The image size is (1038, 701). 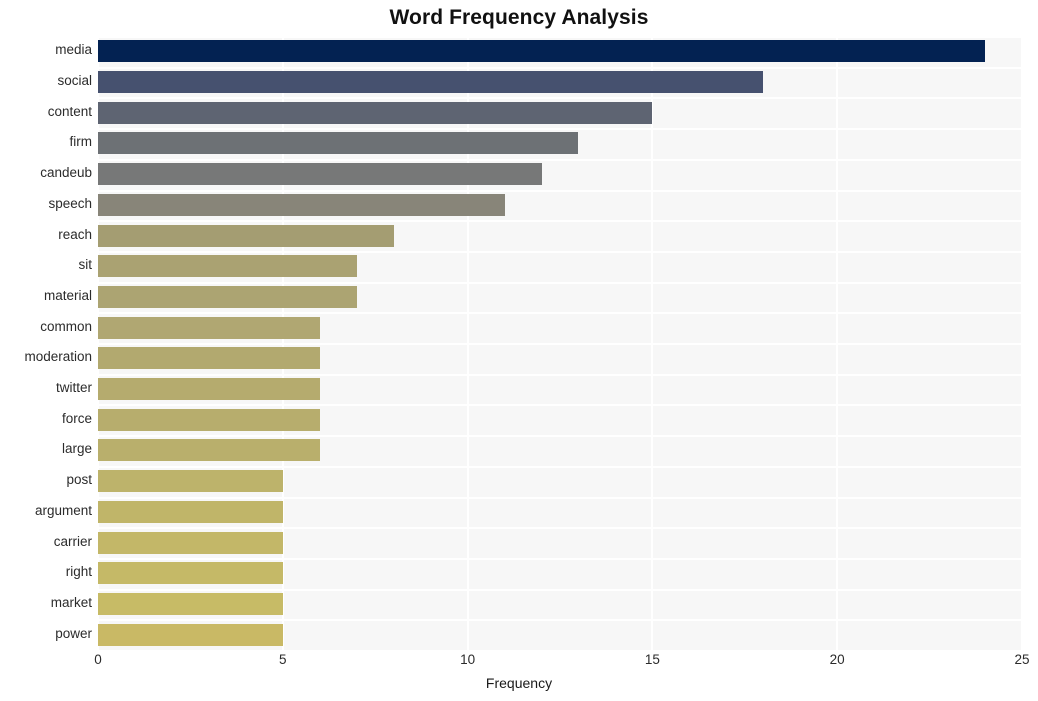 I want to click on x-axis-tick-label: 25, so click(x=1022, y=659).